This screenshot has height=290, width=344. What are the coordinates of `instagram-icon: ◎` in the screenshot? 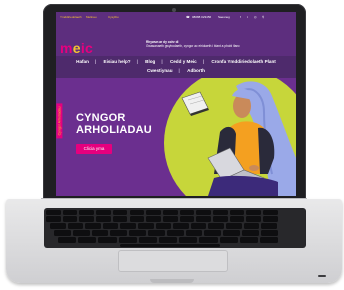 It's located at (255, 17).